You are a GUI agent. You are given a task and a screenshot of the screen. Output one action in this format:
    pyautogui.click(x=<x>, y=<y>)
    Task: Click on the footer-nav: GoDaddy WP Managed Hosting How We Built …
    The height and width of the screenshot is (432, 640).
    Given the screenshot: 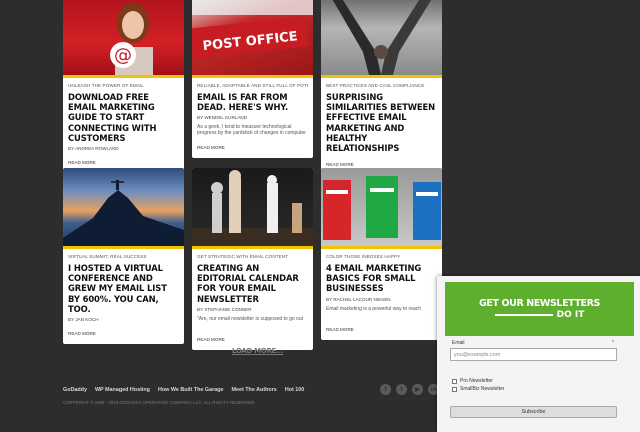 What is the action you would take?
    pyautogui.click(x=183, y=390)
    